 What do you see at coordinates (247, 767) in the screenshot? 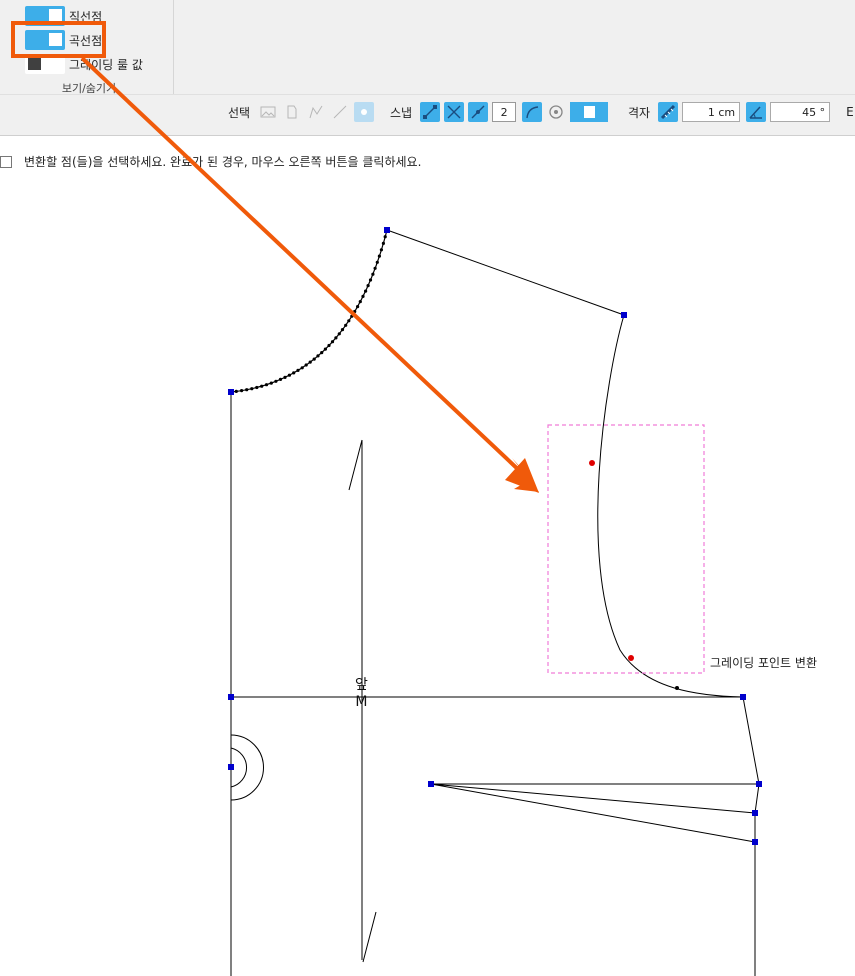
I see `button-arc-outer` at bounding box center [247, 767].